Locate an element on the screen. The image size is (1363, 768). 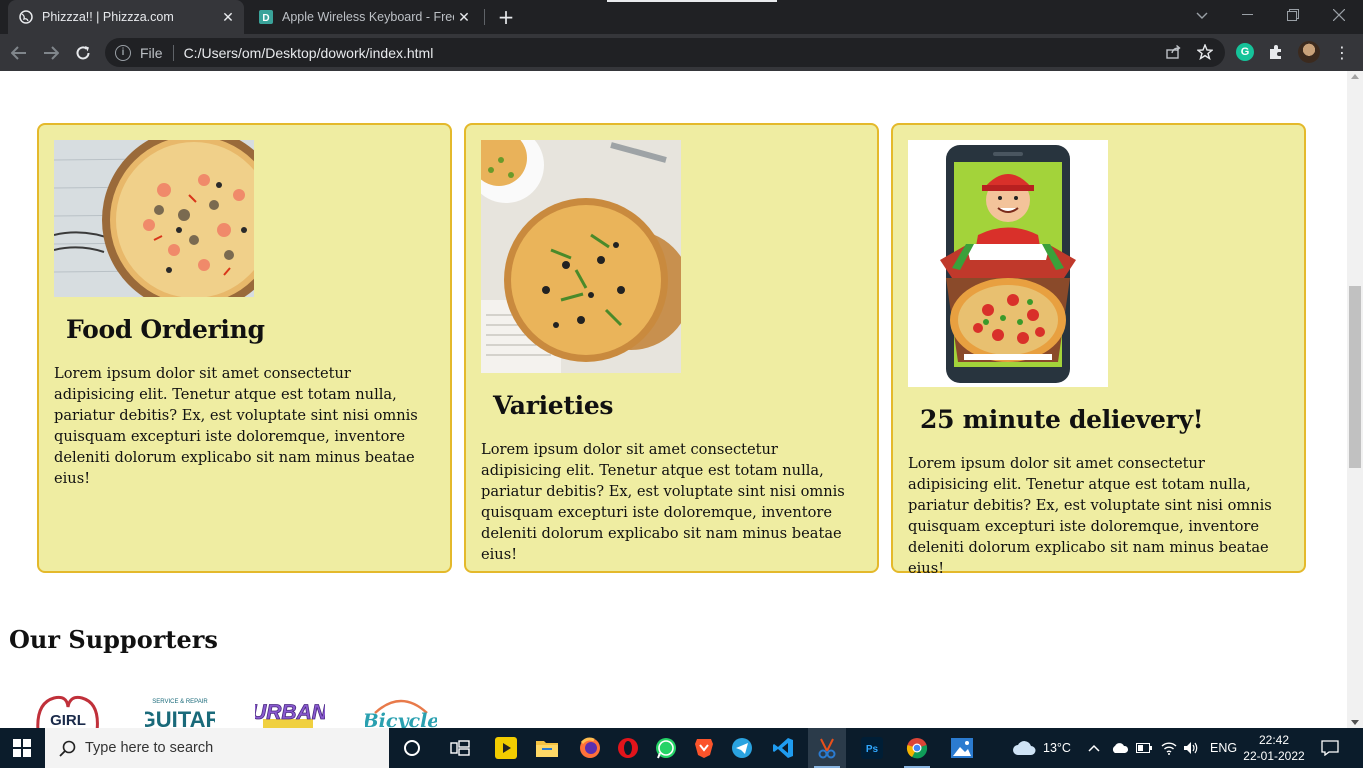
share-icon is located at coordinates (1173, 52).